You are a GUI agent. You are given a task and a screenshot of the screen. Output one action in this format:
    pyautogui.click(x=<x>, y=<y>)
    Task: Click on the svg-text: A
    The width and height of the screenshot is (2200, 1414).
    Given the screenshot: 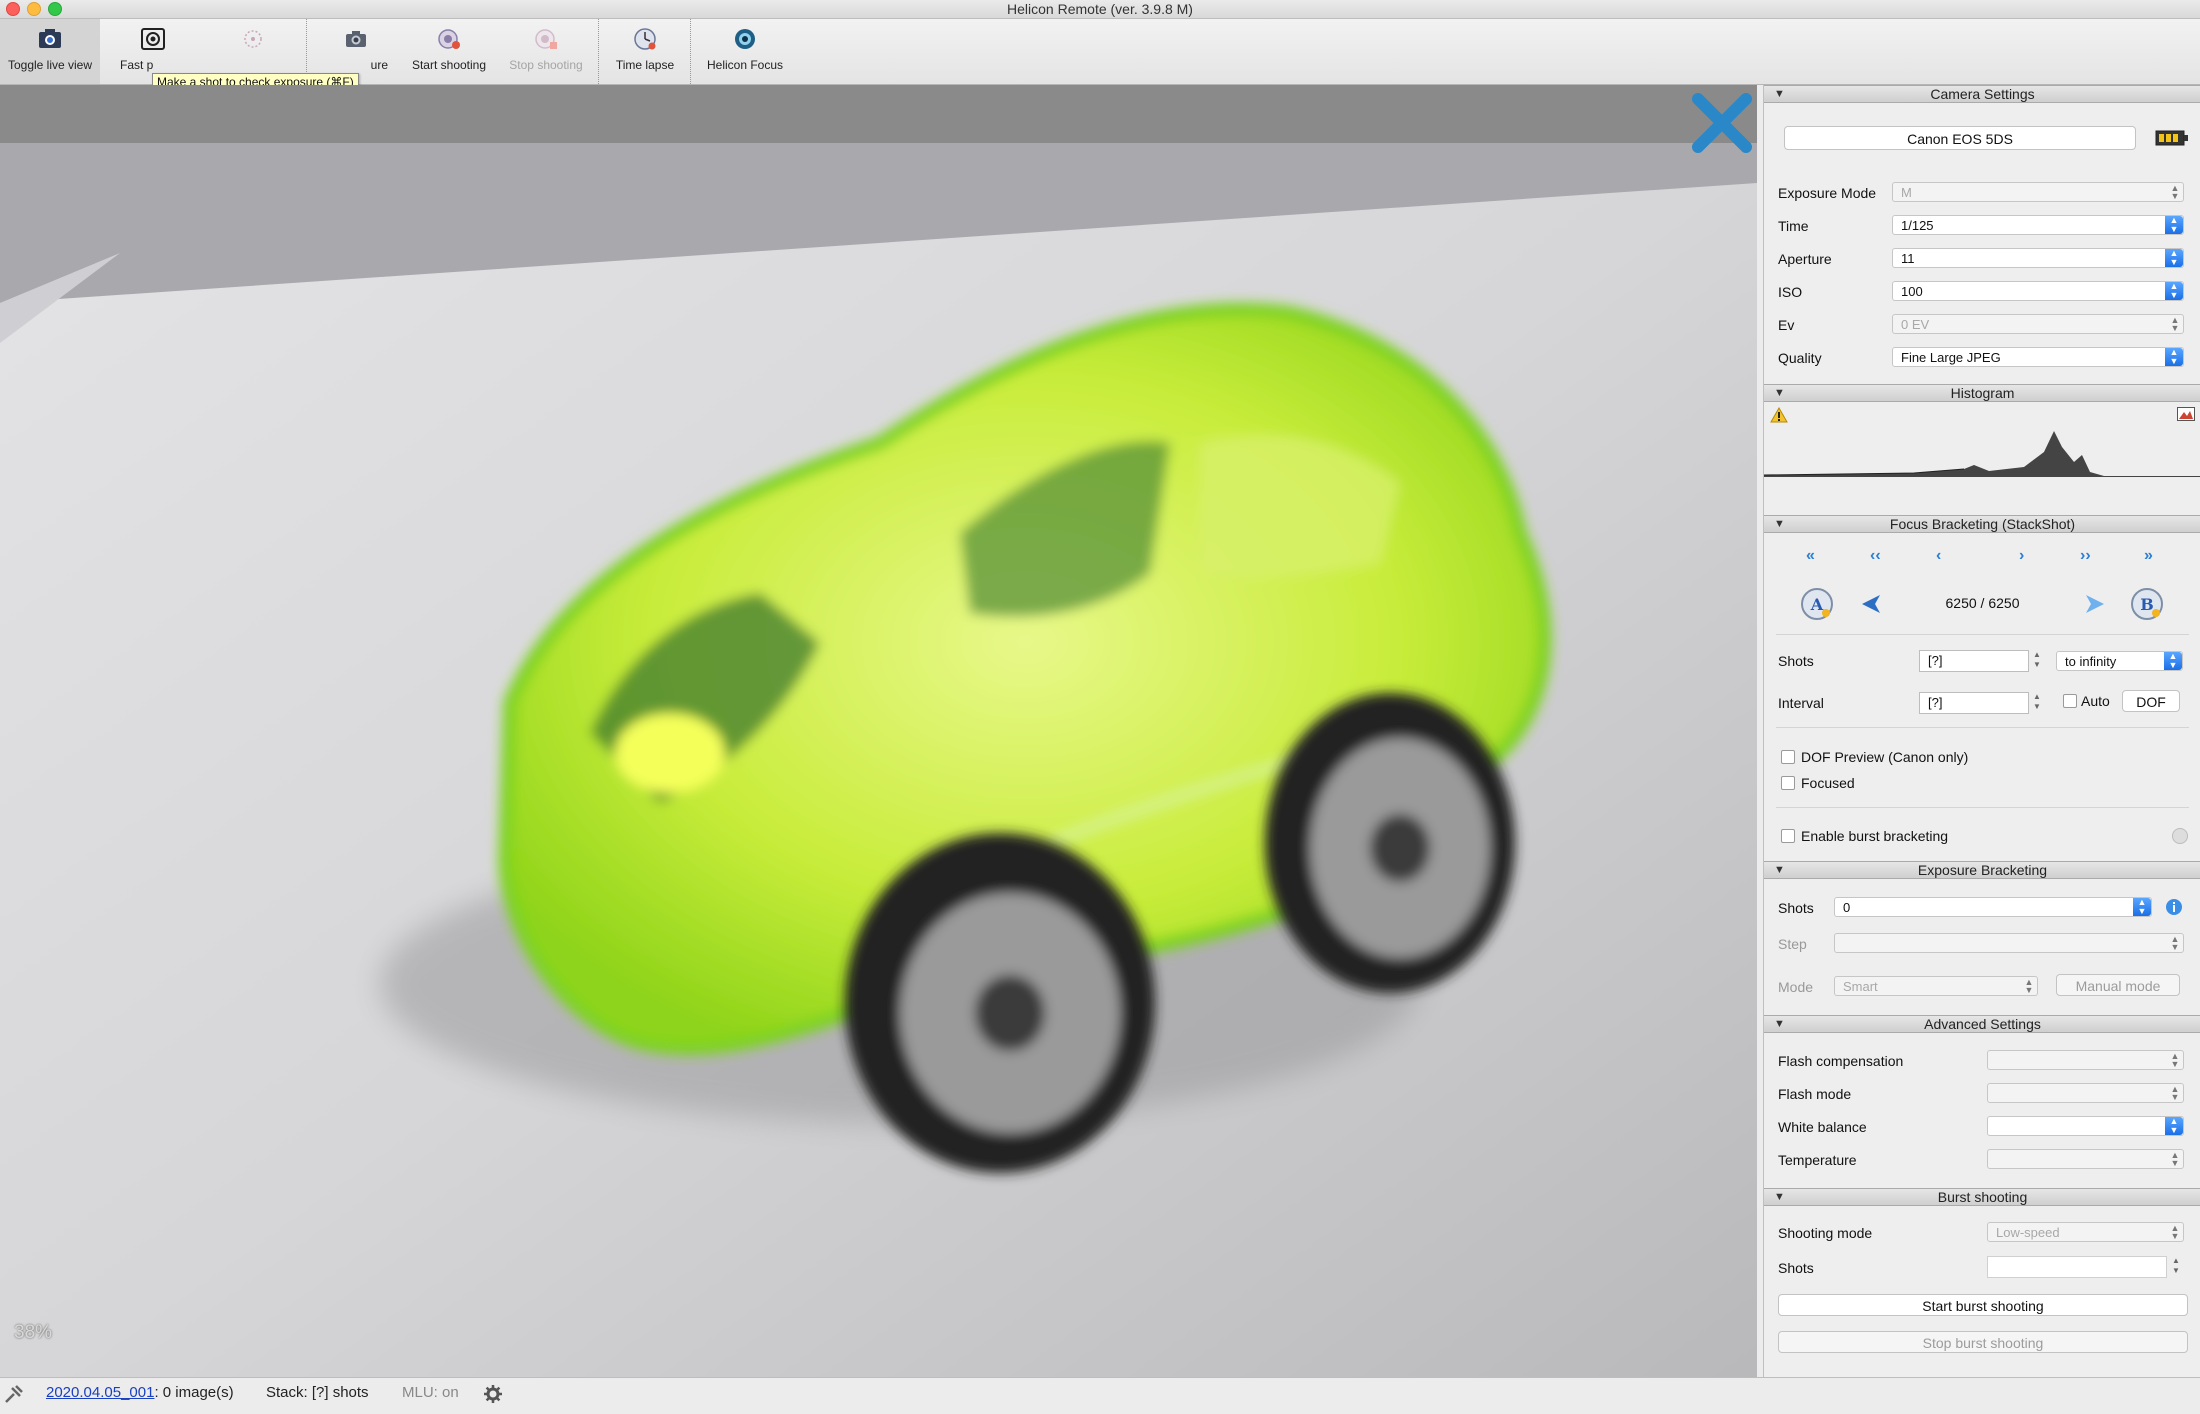 What is the action you would take?
    pyautogui.click(x=1817, y=604)
    